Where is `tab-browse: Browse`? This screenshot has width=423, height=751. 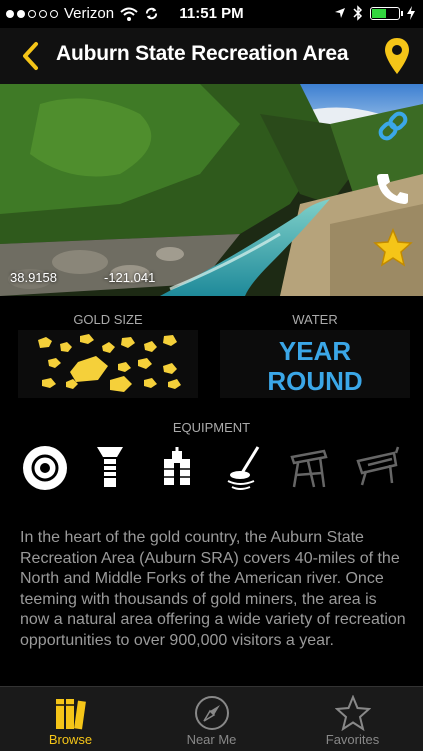 tab-browse: Browse is located at coordinates (70, 719).